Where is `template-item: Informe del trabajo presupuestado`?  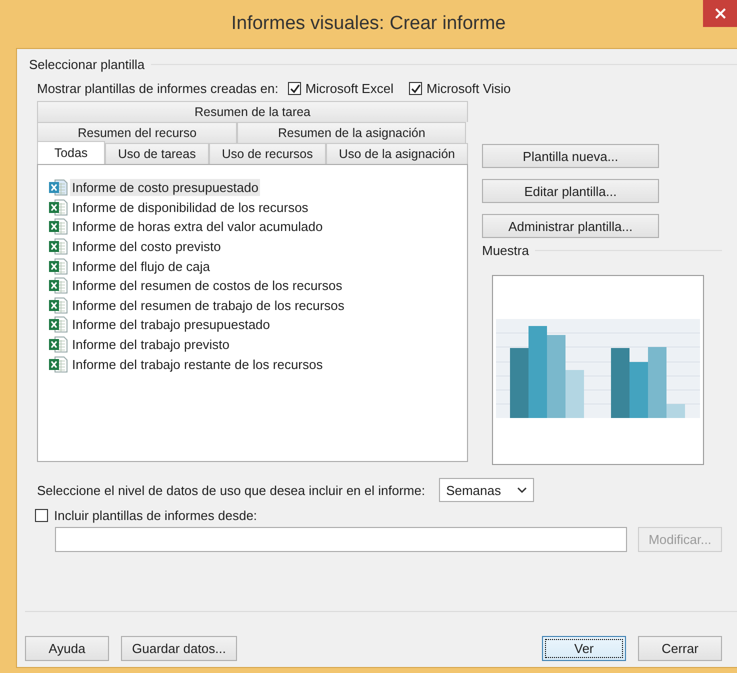 template-item: Informe del trabajo presupuestado is located at coordinates (171, 325).